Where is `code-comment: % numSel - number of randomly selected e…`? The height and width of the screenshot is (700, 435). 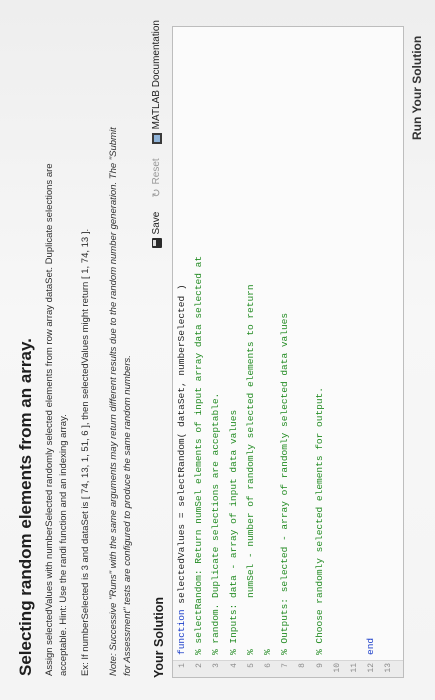
code-comment: % numSel - number of randomly selected e… is located at coordinates (250, 469).